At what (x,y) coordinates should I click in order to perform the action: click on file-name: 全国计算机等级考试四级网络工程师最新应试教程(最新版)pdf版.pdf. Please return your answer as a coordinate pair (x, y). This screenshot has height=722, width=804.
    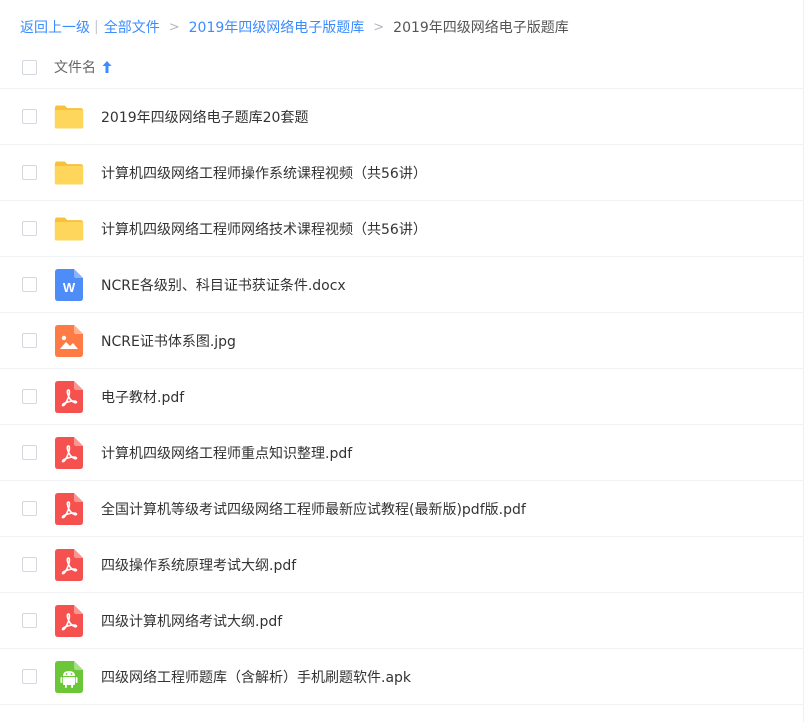
    Looking at the image, I should click on (313, 509).